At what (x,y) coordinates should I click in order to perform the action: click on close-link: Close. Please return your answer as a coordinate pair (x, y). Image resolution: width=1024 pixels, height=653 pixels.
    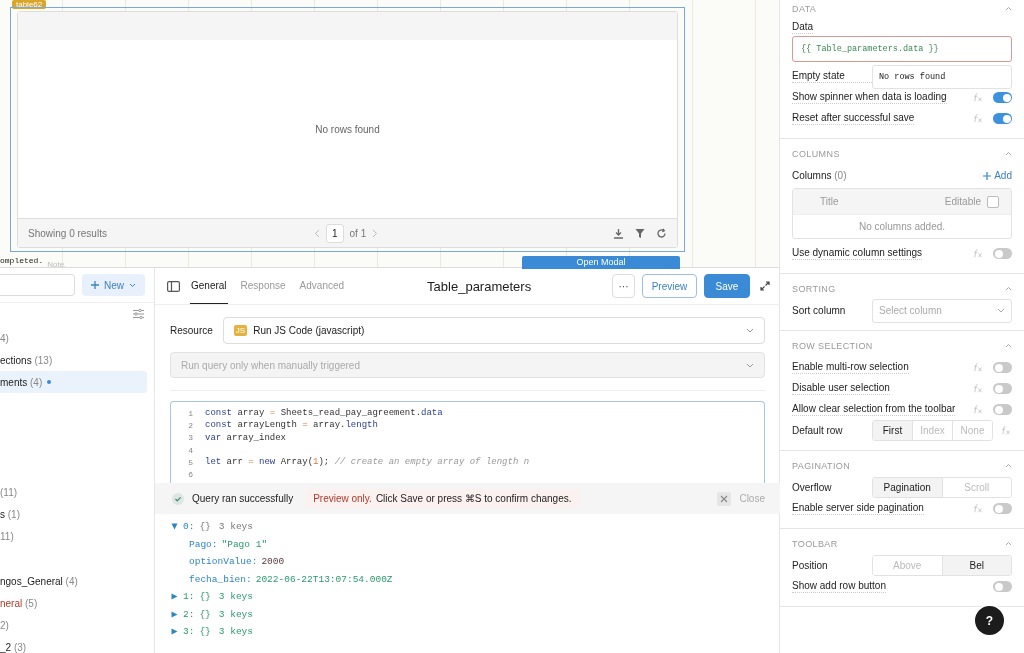
    Looking at the image, I should click on (752, 498).